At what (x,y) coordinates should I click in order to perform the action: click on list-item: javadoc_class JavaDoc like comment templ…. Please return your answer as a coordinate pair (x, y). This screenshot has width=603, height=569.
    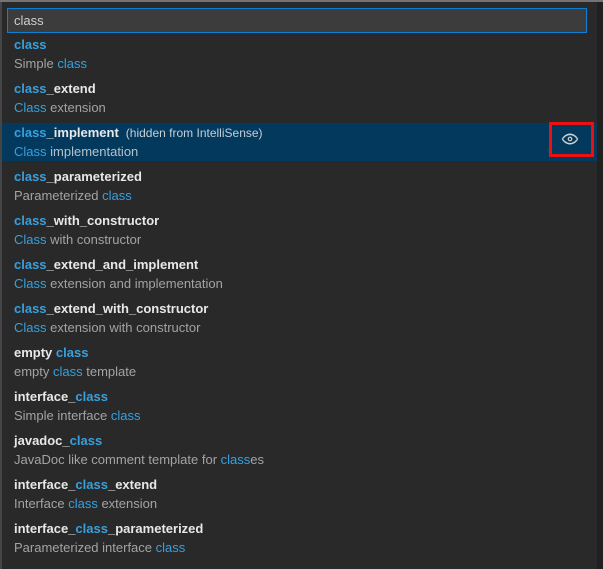
    Looking at the image, I should click on (299, 450).